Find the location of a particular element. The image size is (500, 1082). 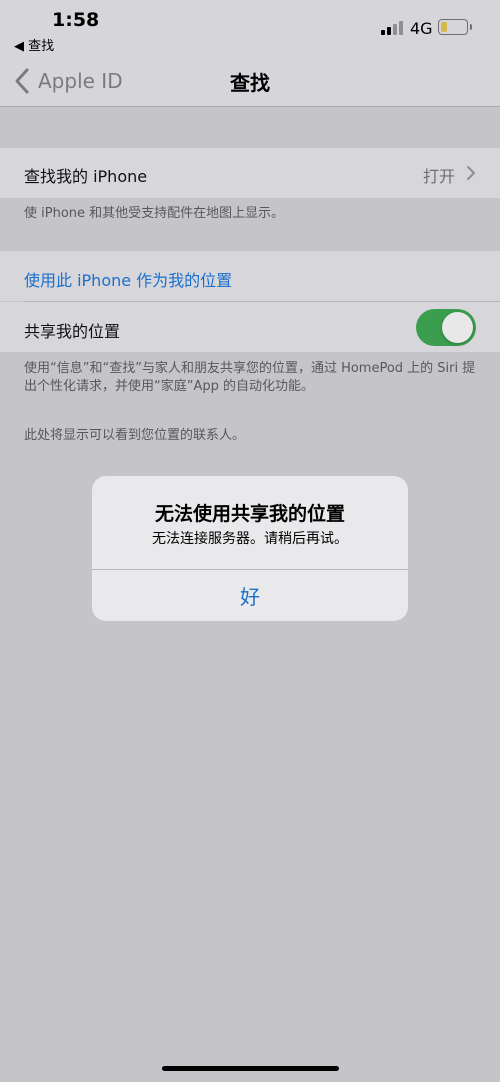

use-this-iphone-link: 使用此 iPhone 作为我的位置 is located at coordinates (128, 279).